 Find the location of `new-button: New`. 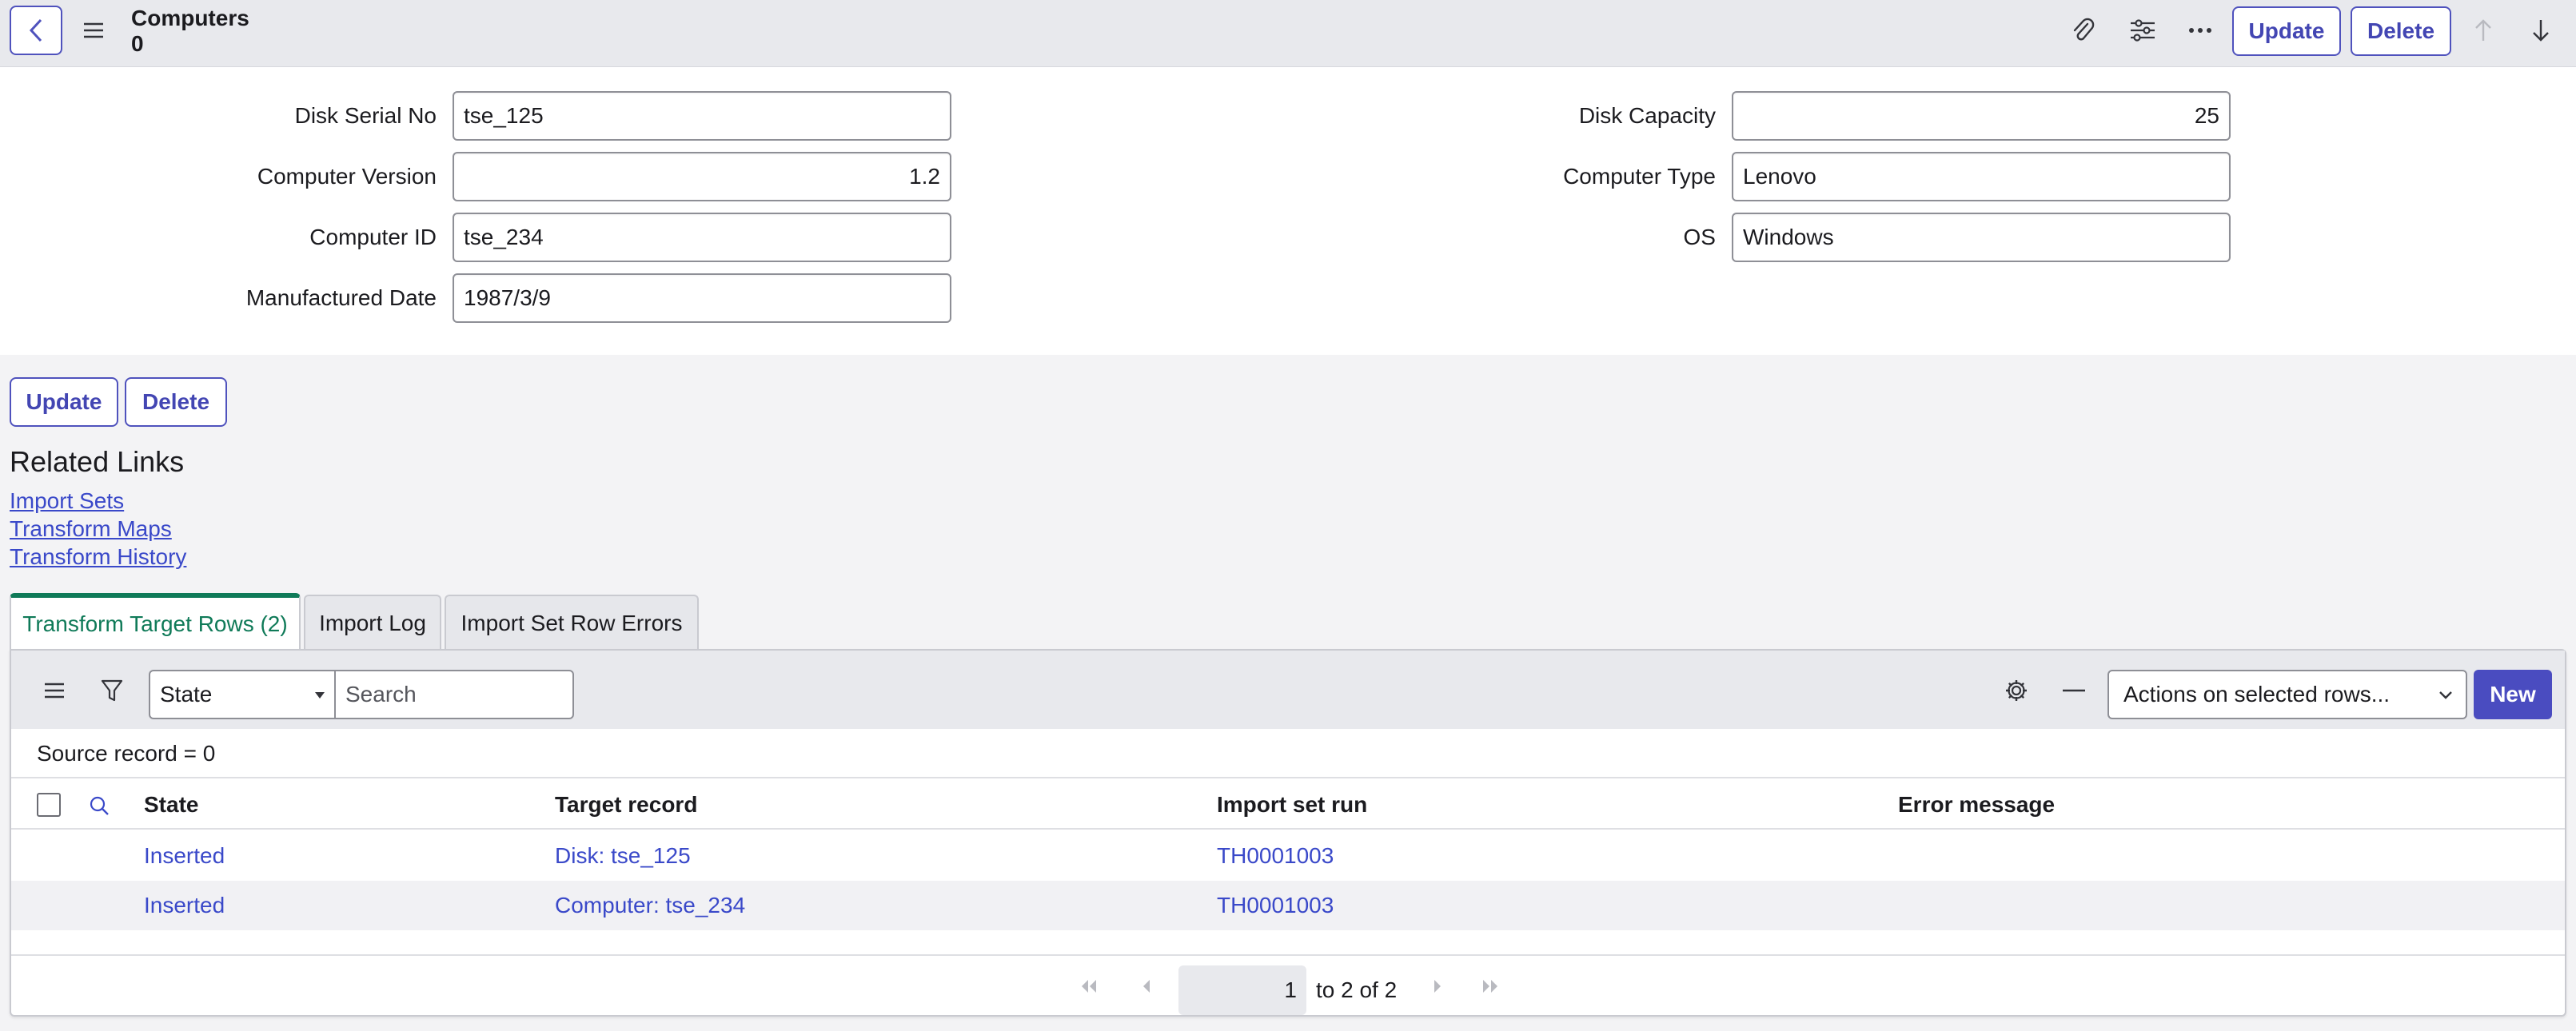

new-button: New is located at coordinates (2513, 694).